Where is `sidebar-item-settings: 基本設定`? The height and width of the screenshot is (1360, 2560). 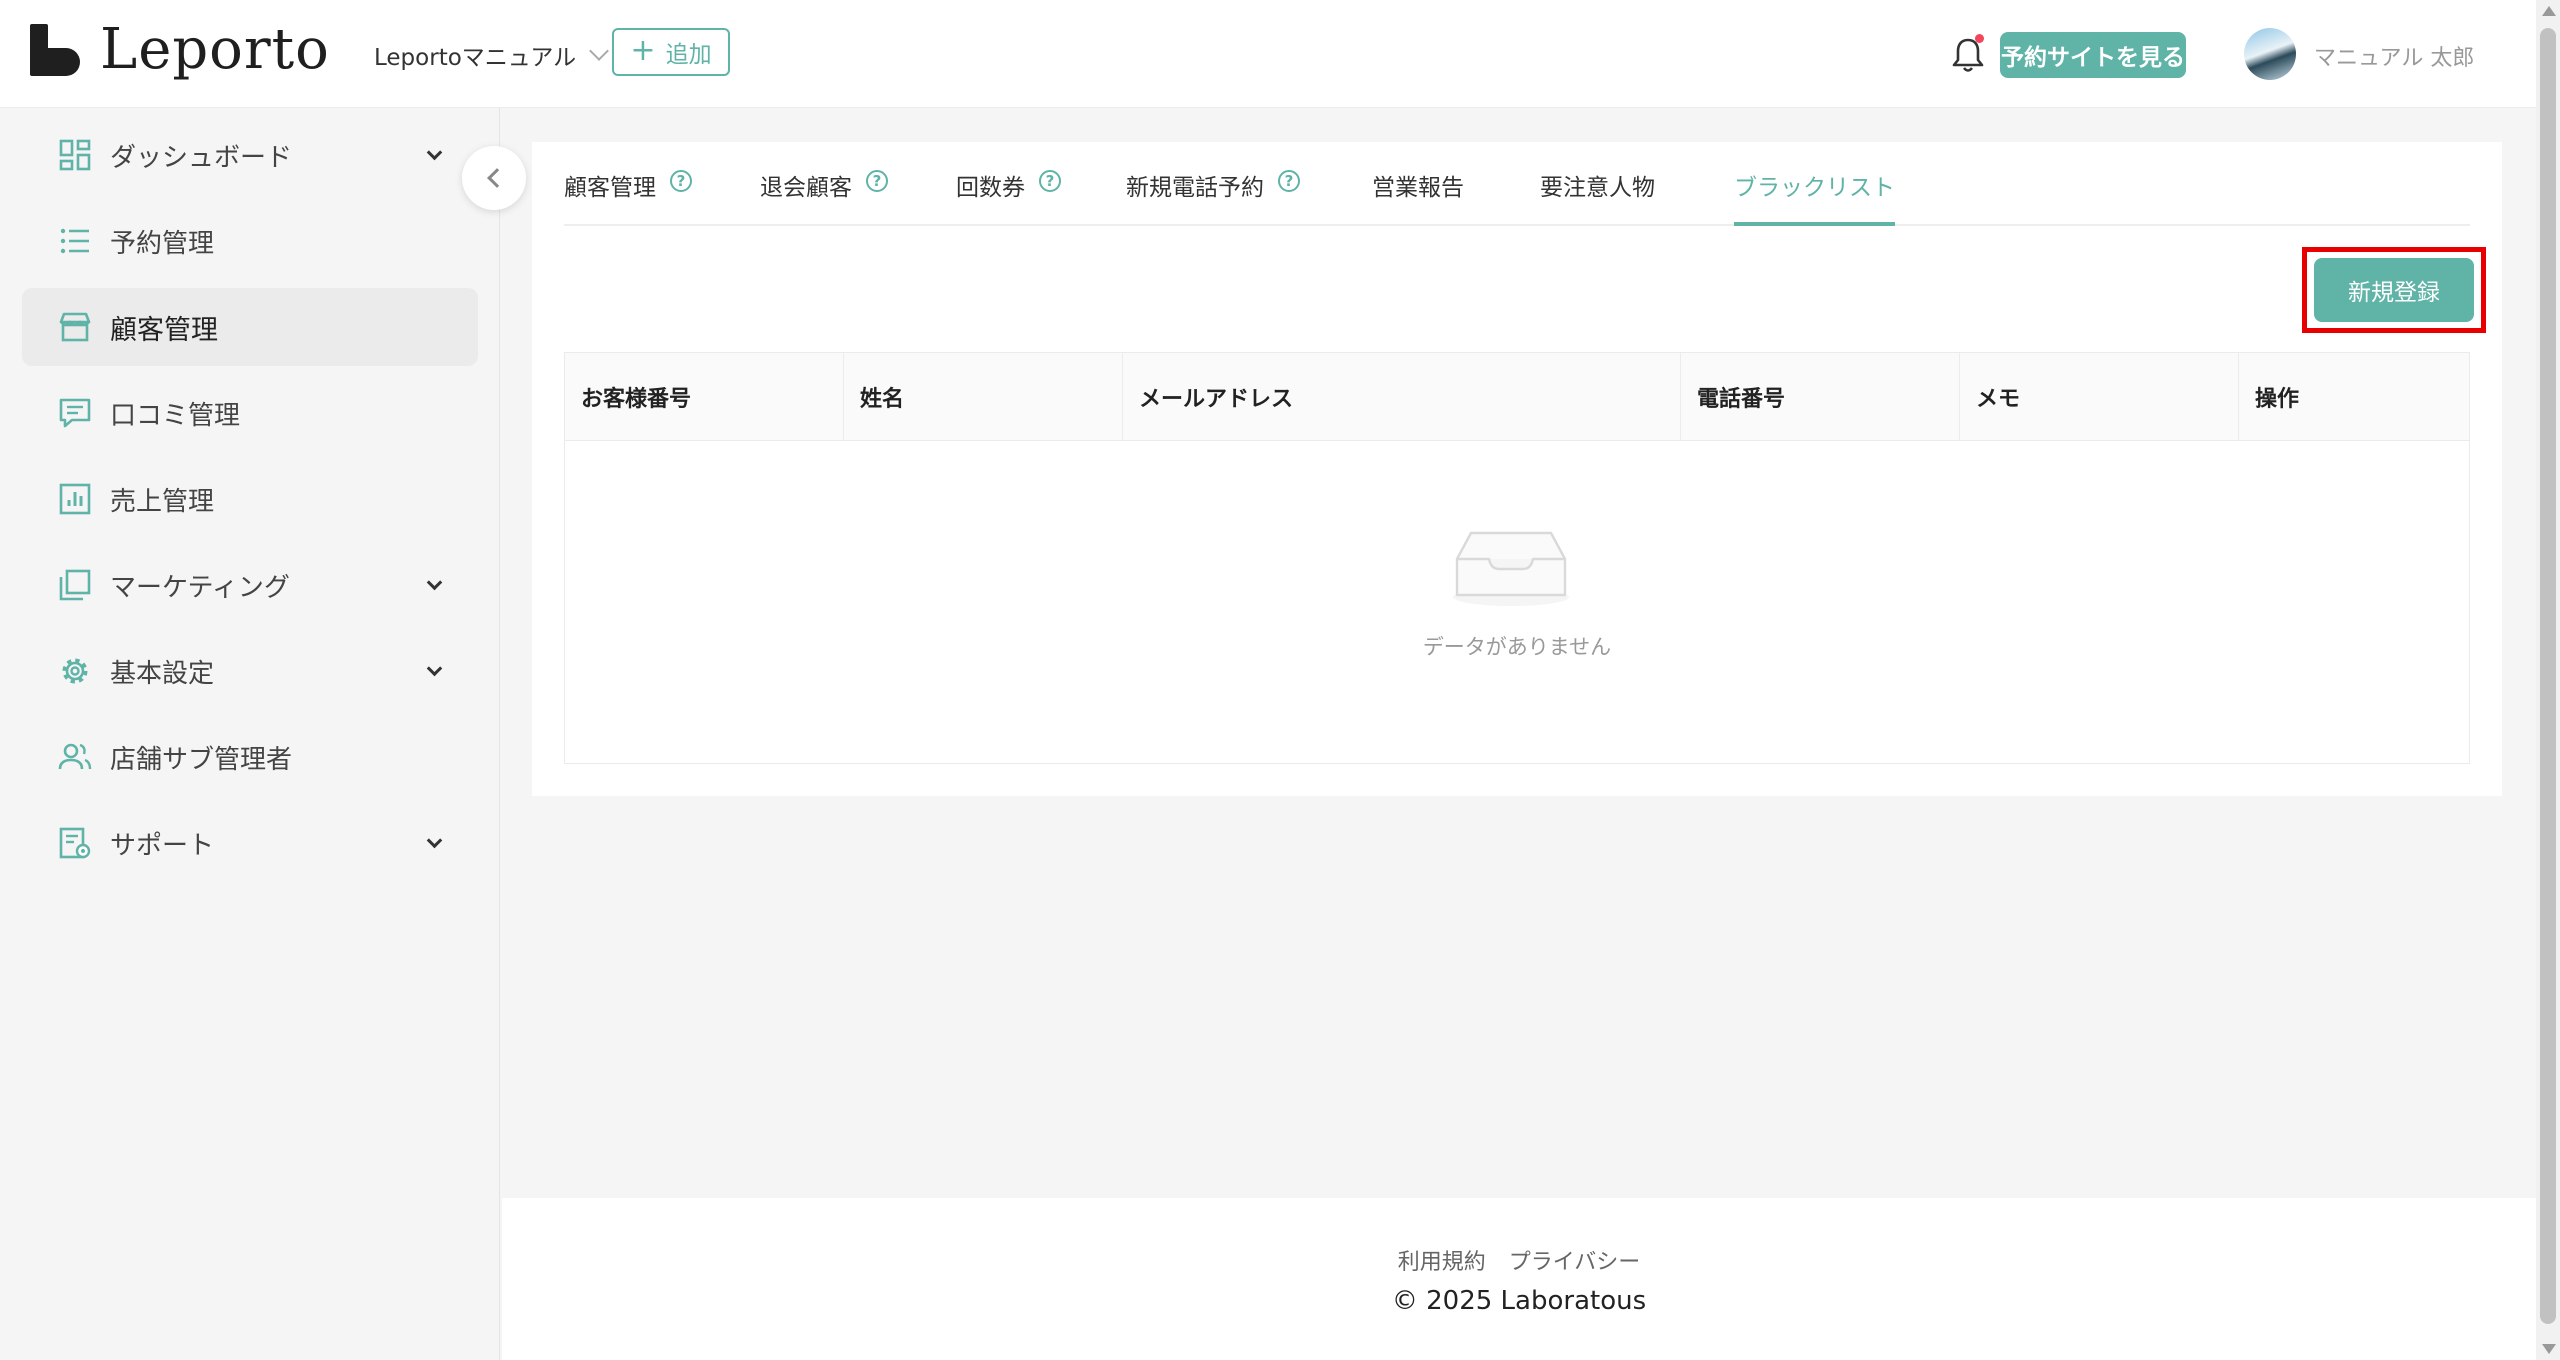 sidebar-item-settings: 基本設定 is located at coordinates (250, 671).